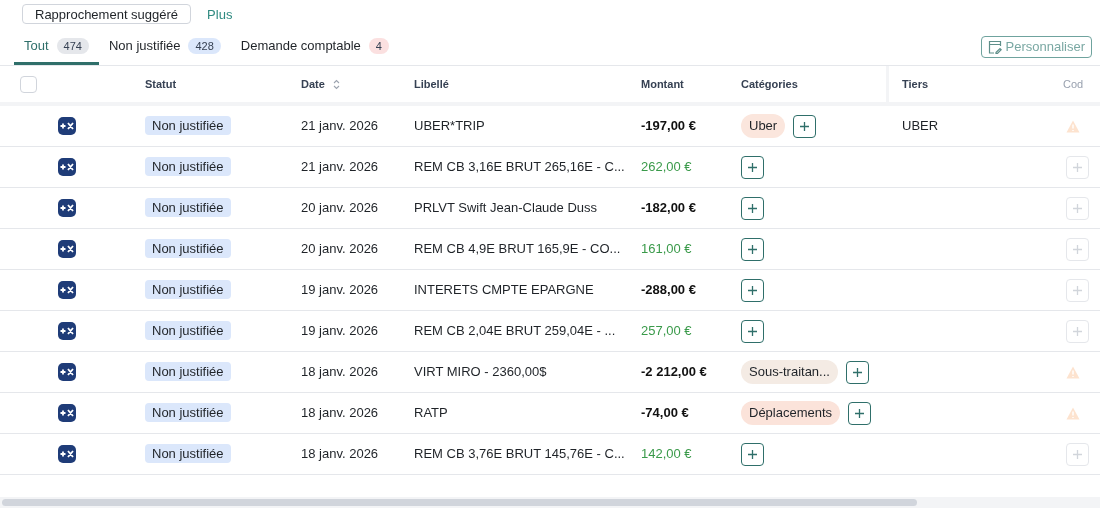 This screenshot has width=1100, height=508. Describe the element at coordinates (674, 372) in the screenshot. I see `amount: -2 212,00 €` at that location.